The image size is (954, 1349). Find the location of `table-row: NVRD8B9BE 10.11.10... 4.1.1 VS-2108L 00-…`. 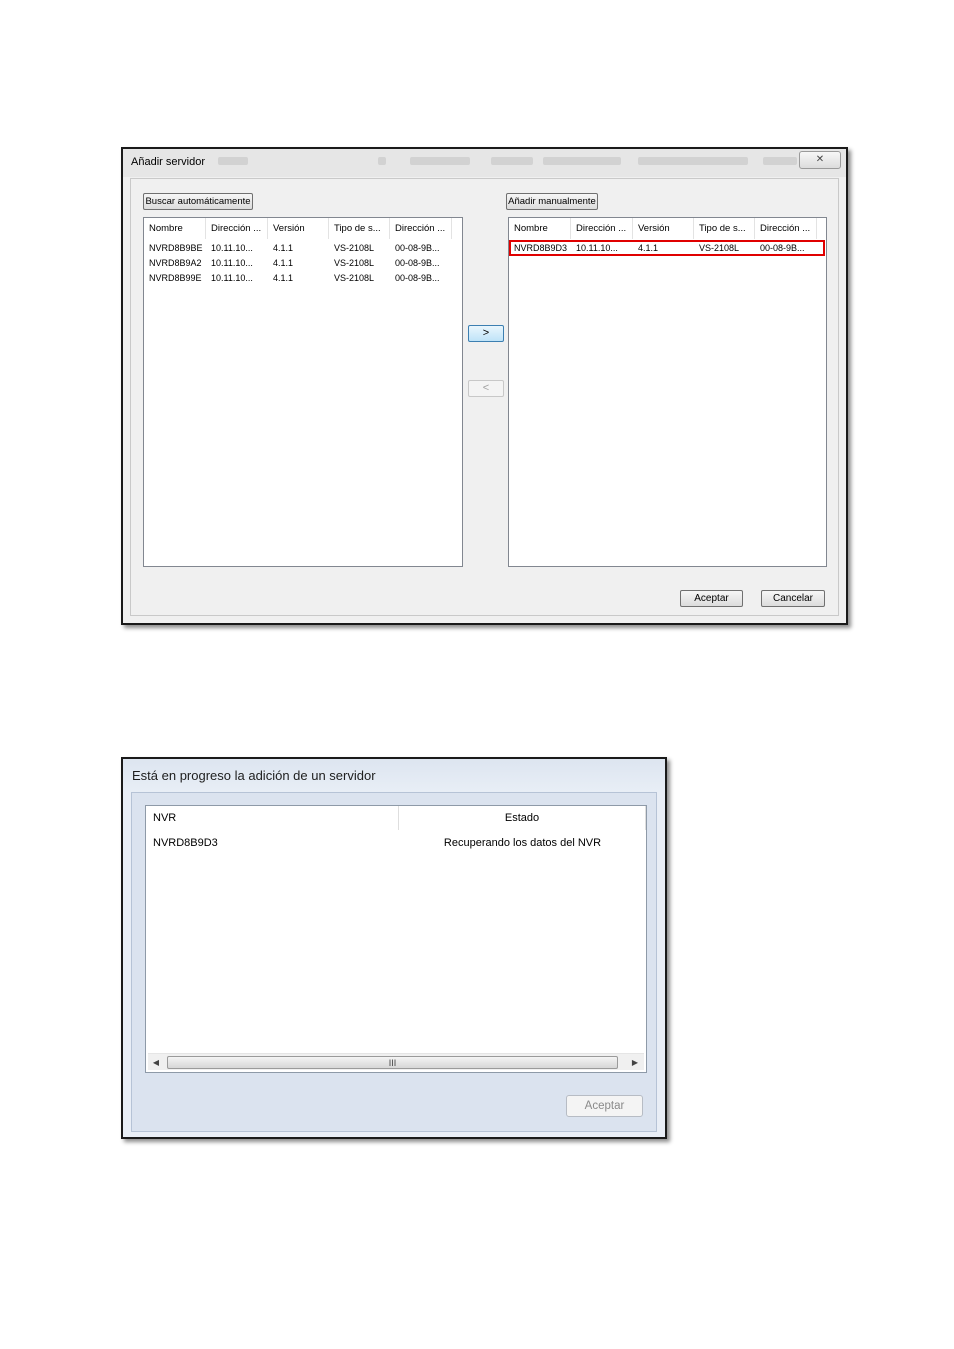

table-row: NVRD8B9BE 10.11.10... 4.1.1 VS-2108L 00-… is located at coordinates (303, 248).